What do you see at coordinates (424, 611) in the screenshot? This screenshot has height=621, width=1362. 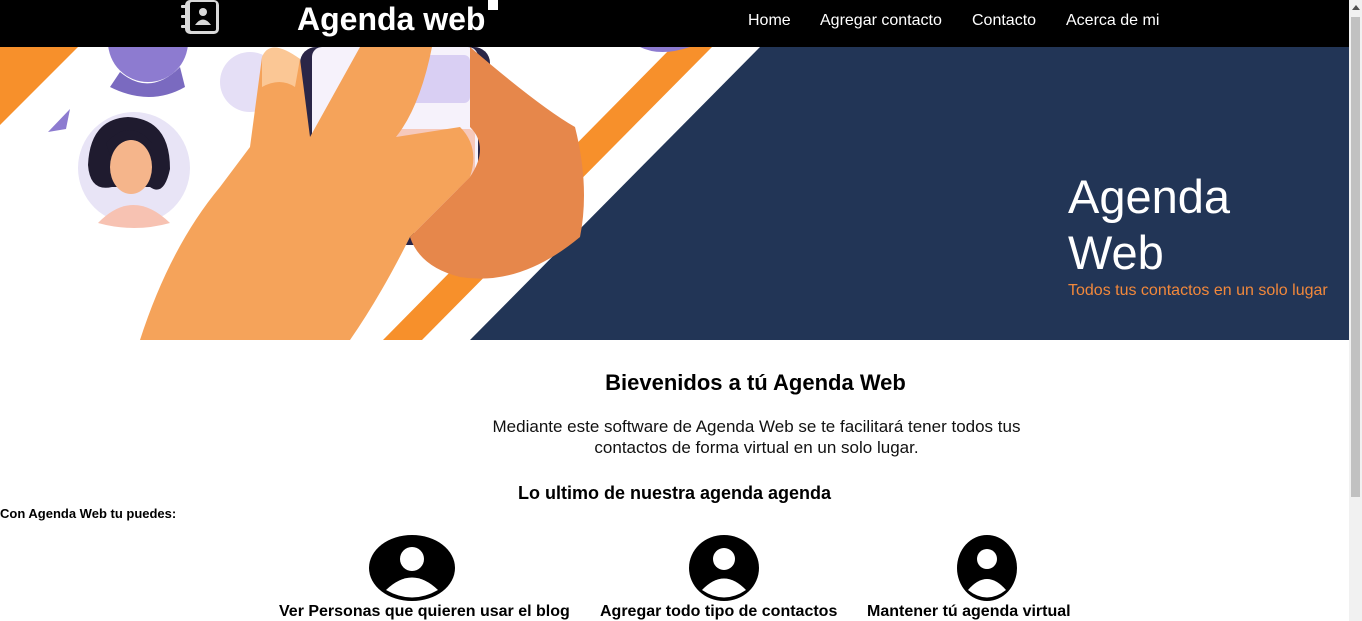 I see `feature-label-ver-personas: Ver Personas que quieren usar el blog` at bounding box center [424, 611].